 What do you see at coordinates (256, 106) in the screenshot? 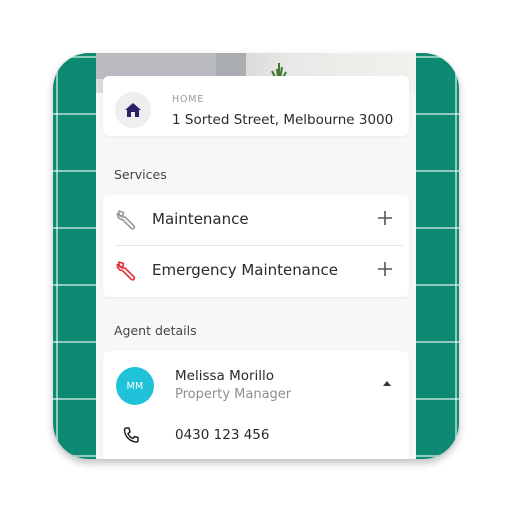
I see `home-card: HOME 1 Sorted Street, Melbourne 3000` at bounding box center [256, 106].